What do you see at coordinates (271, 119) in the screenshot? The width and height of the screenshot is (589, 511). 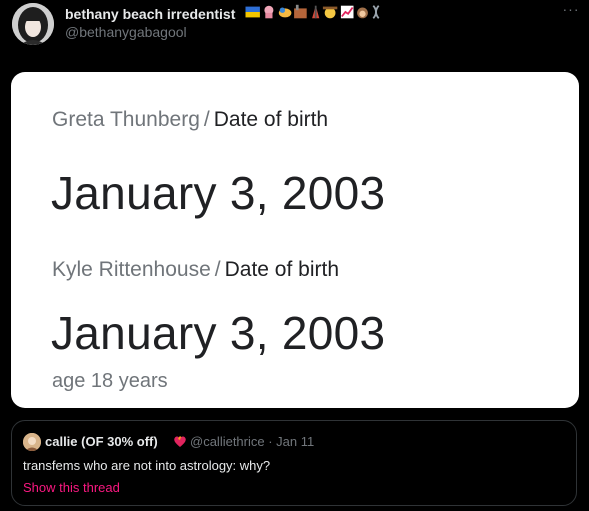 I see `greta-field: Date of birth` at bounding box center [271, 119].